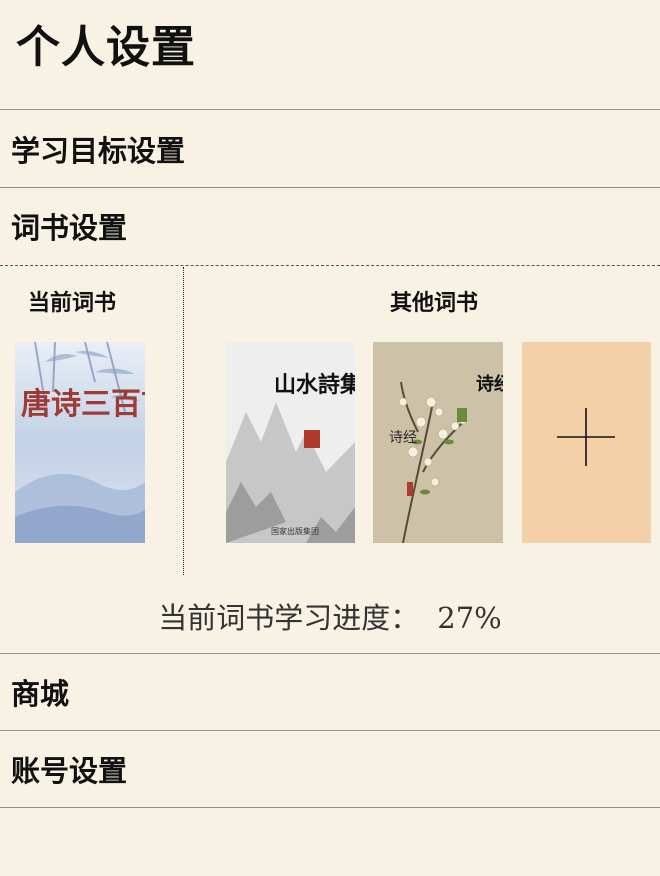  Describe the element at coordinates (469, 618) in the screenshot. I see `progress-value: 27%` at that location.